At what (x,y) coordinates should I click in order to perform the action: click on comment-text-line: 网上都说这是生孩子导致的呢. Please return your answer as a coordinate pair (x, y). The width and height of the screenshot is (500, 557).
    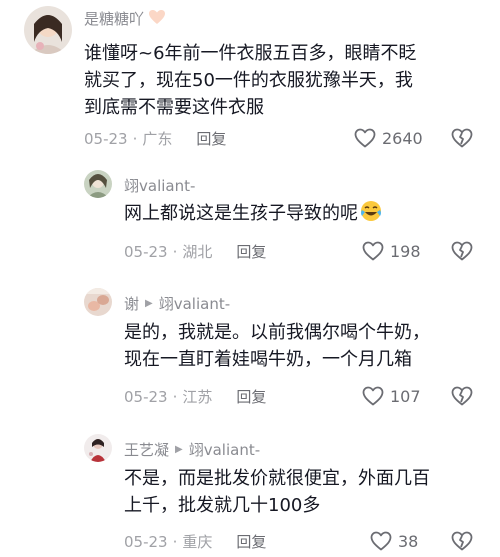
    Looking at the image, I should click on (304, 215).